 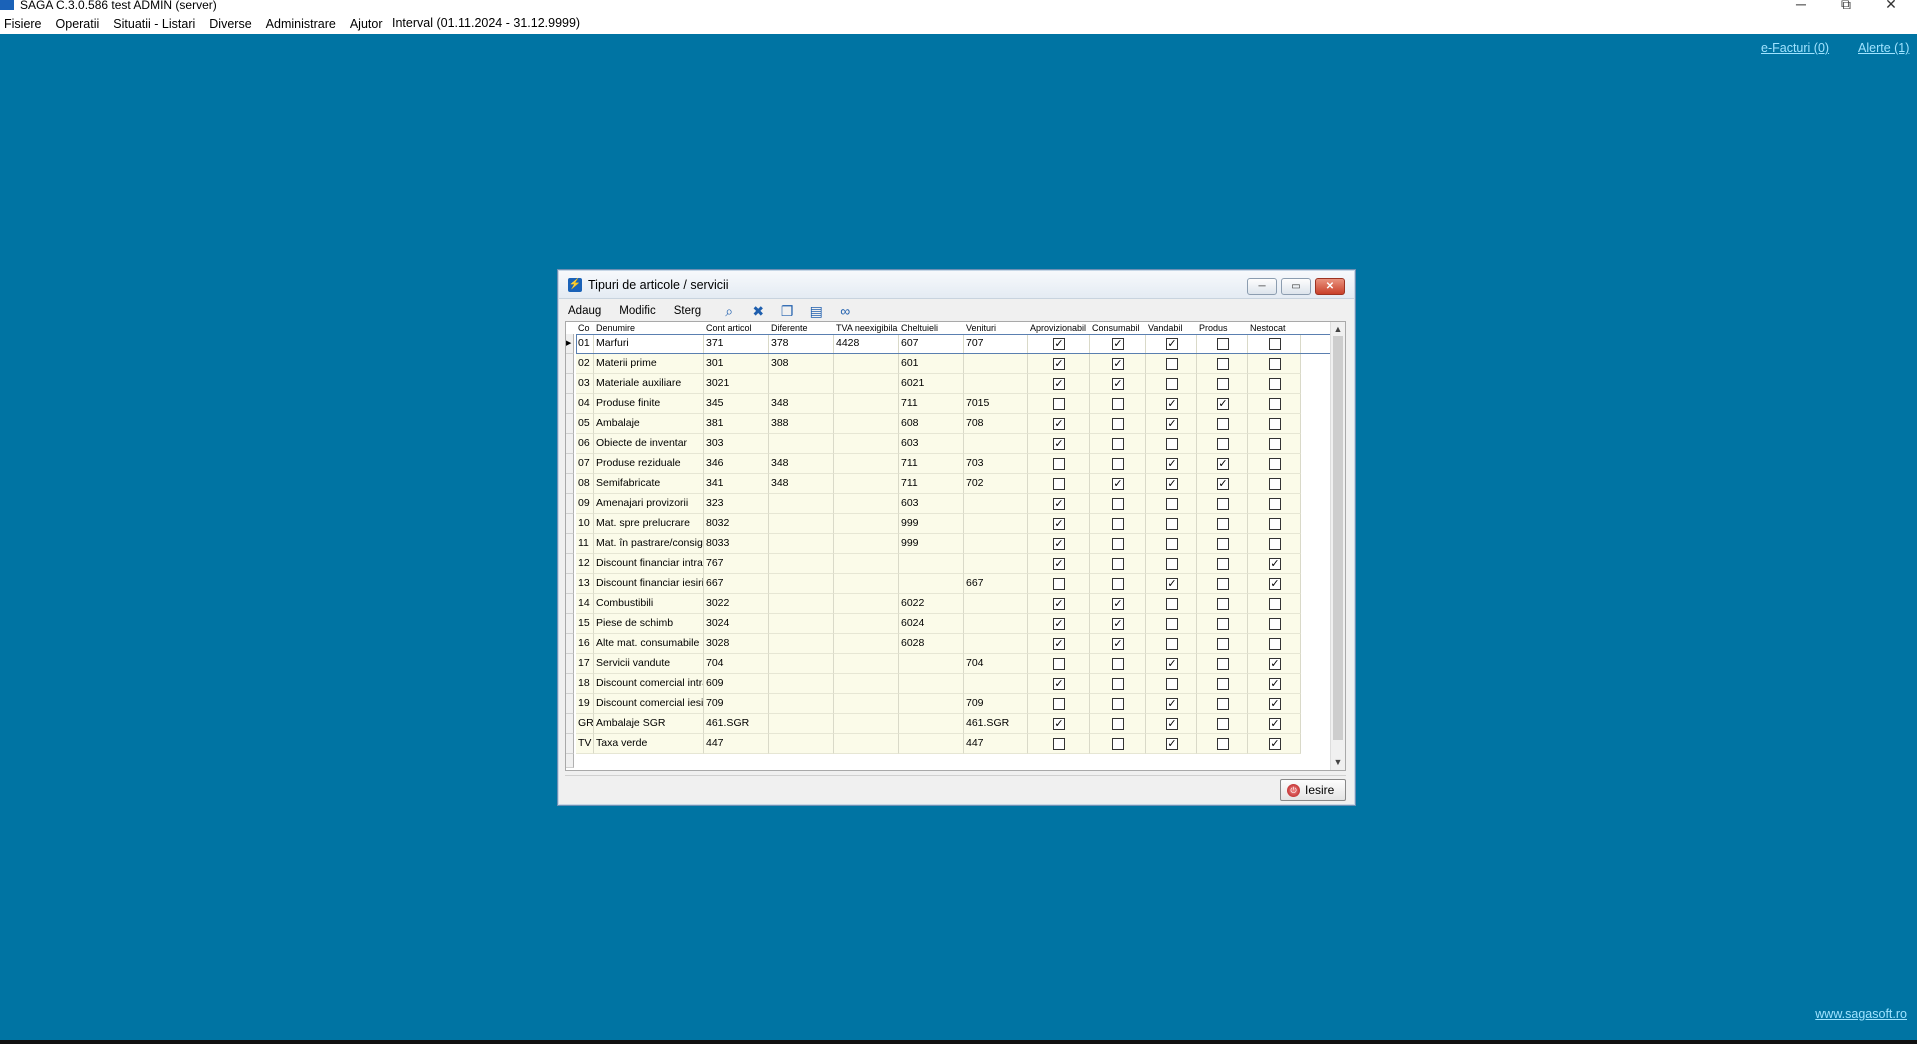 I want to click on table-row: 18 Discount comercial intrari 609 ✓ ✓, so click(x=948, y=684).